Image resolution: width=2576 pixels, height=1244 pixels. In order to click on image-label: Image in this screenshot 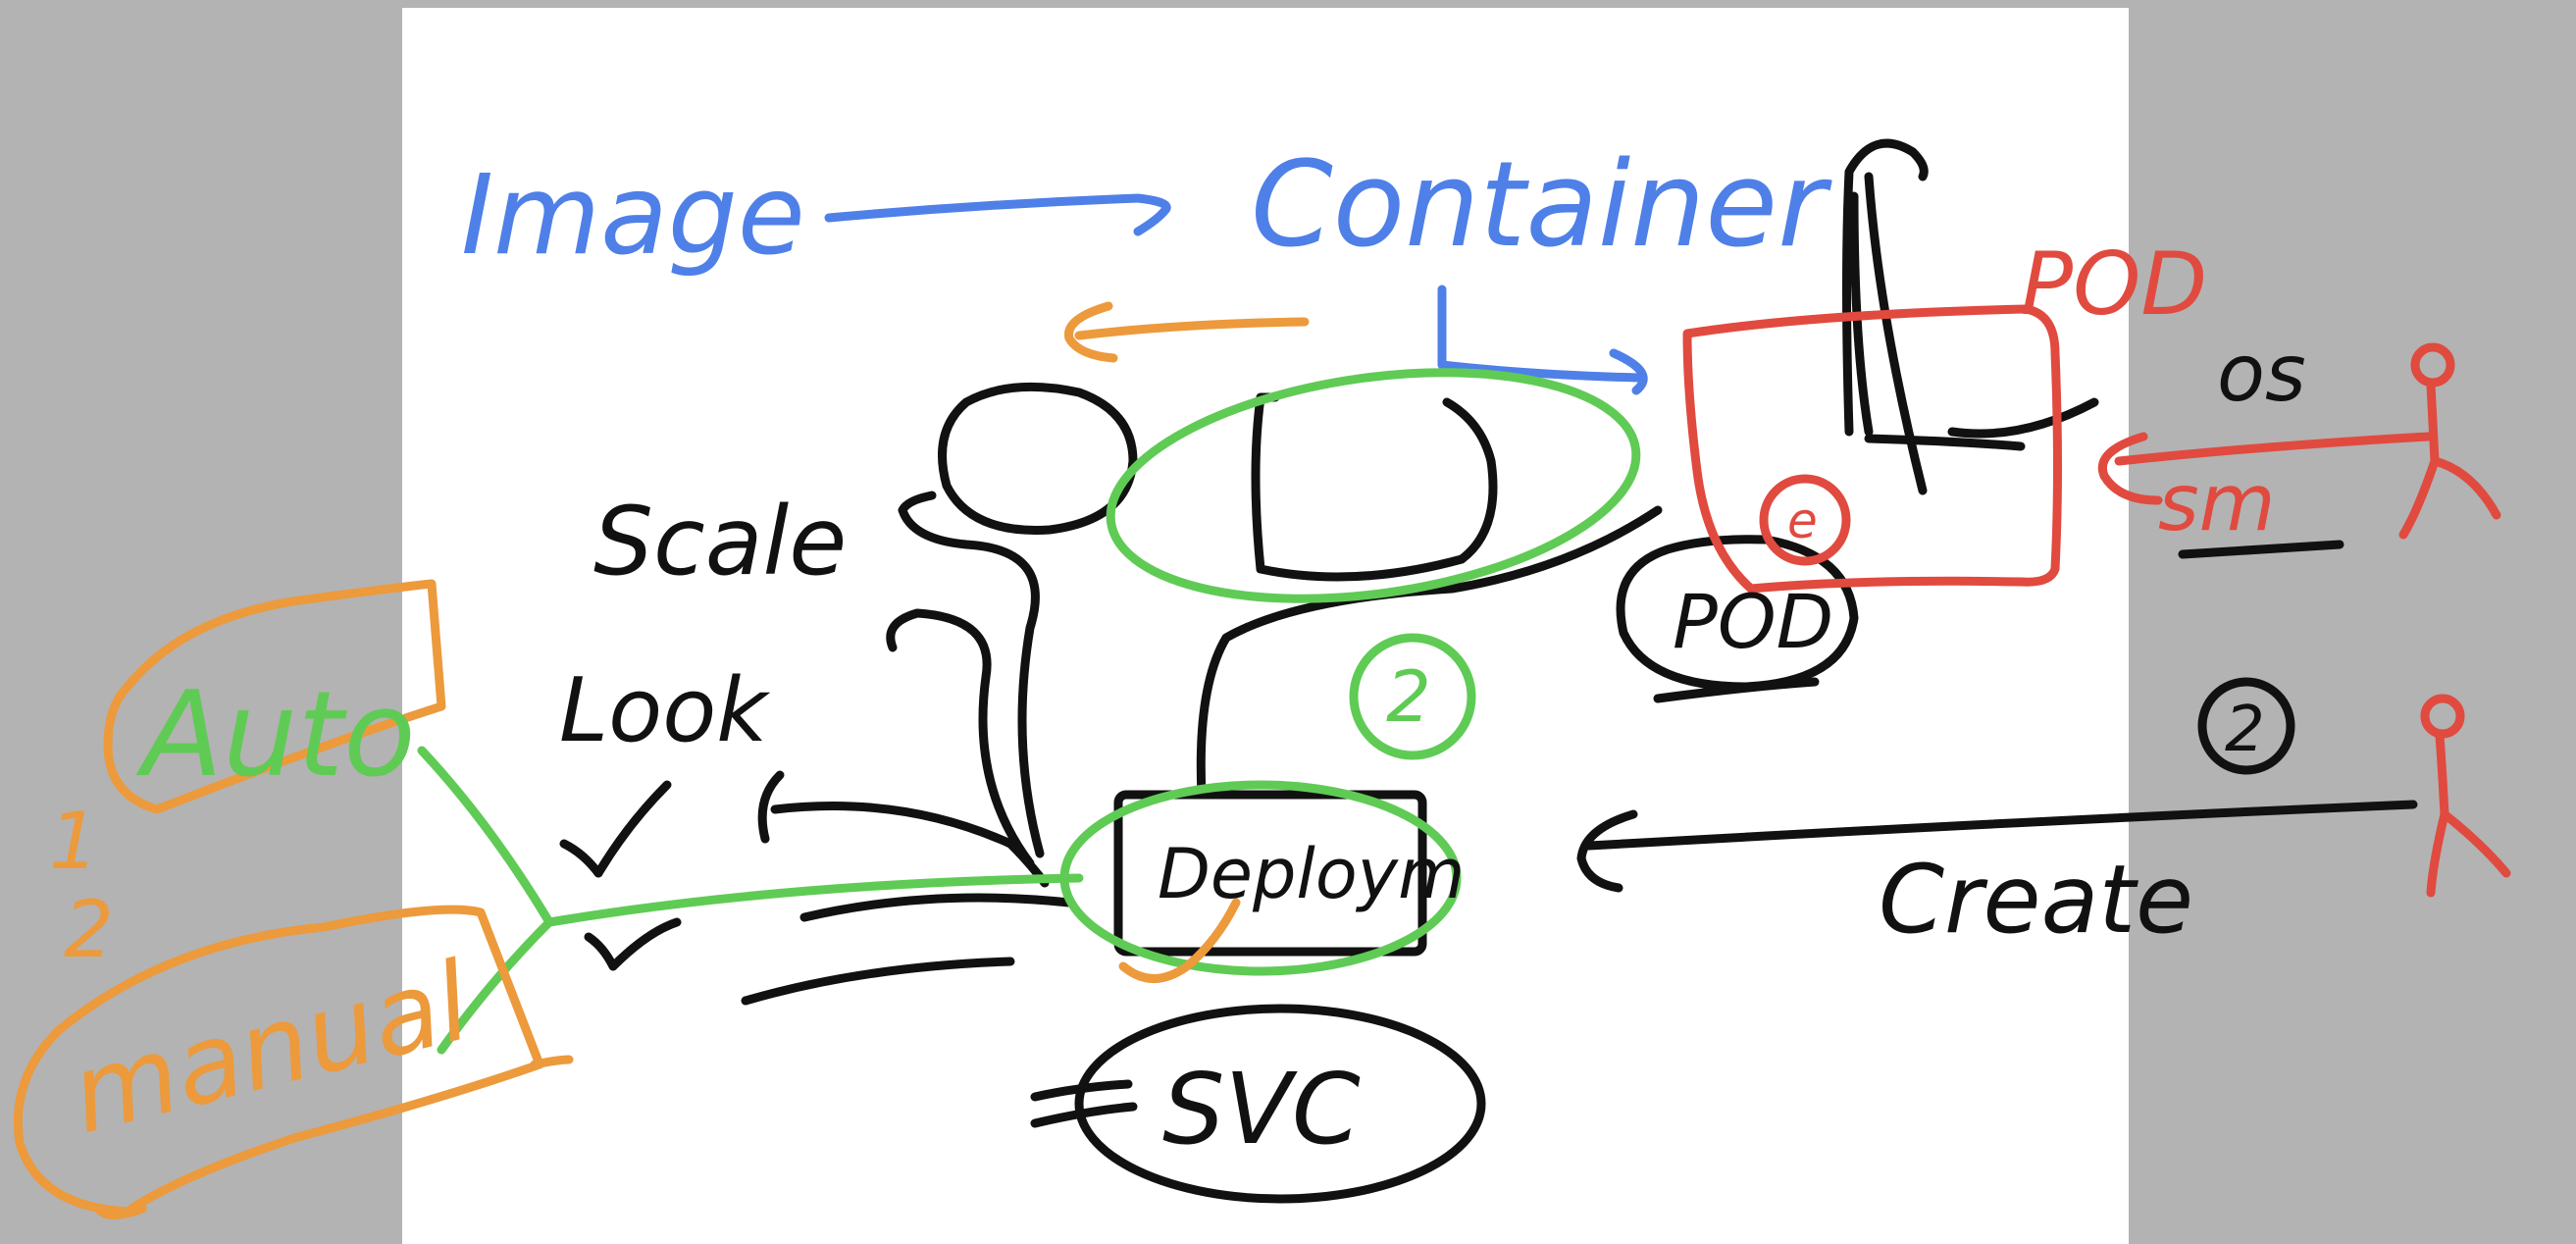, I will do `click(633, 216)`.